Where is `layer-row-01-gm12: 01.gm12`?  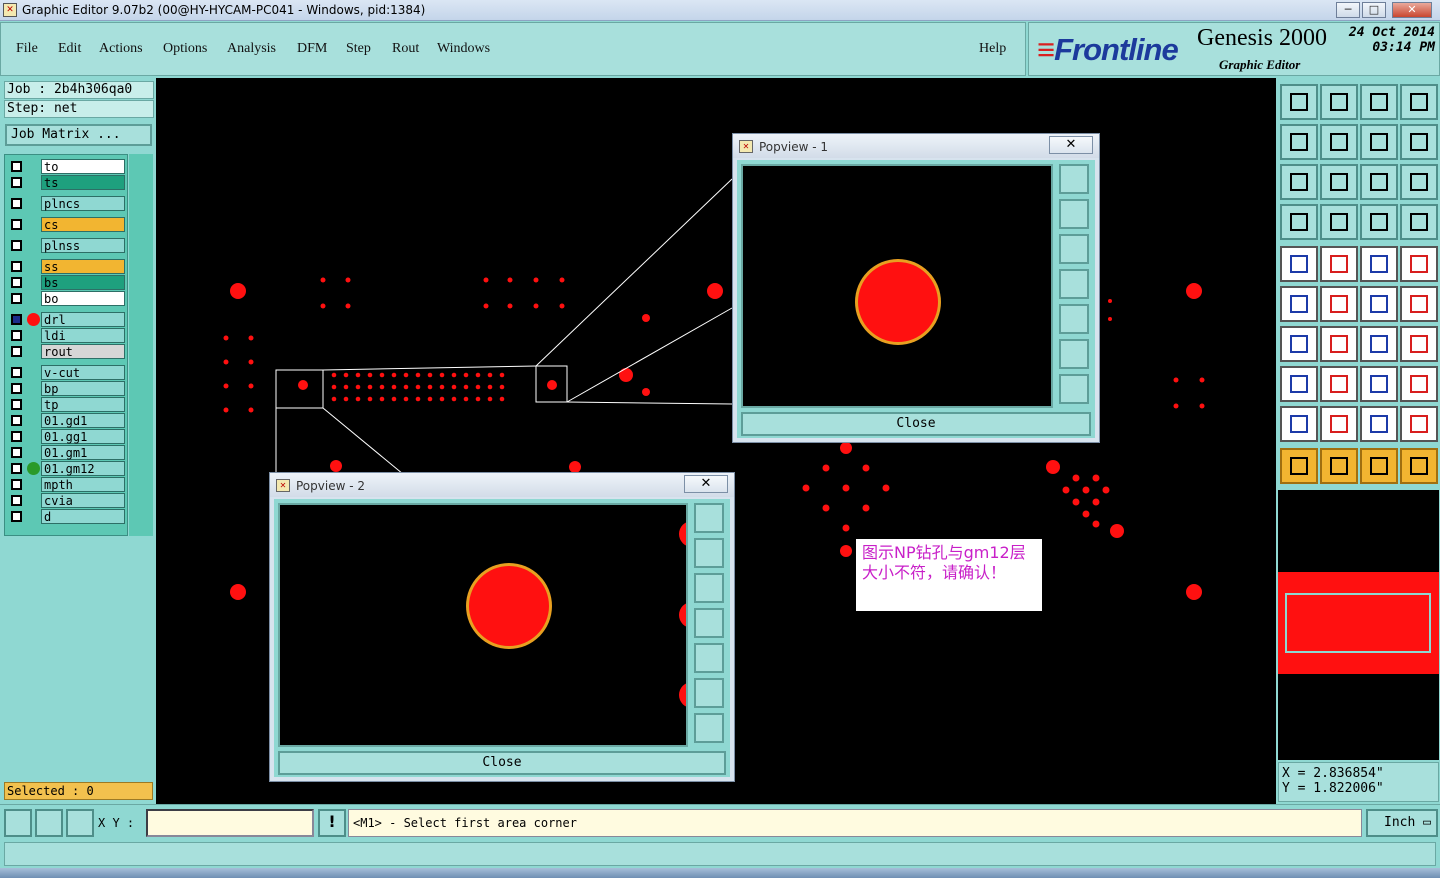
layer-row-01-gm12: 01.gm12 is located at coordinates (67, 468).